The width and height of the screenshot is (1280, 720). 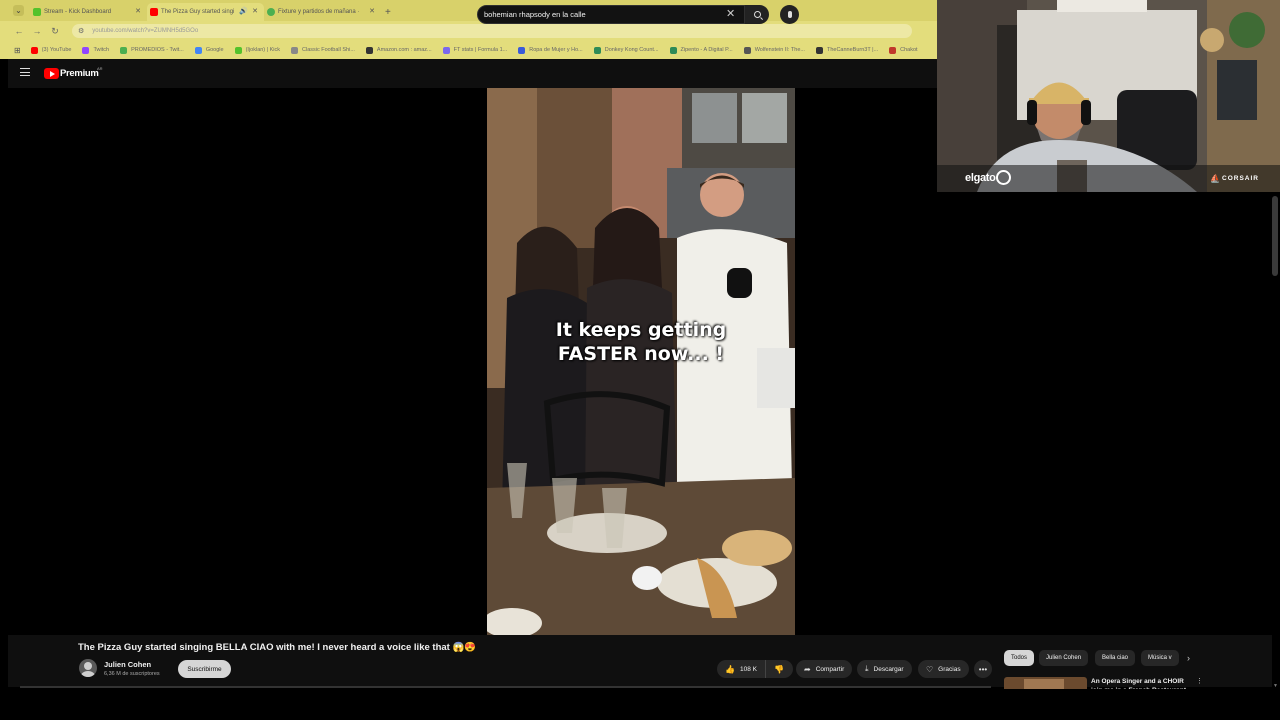 What do you see at coordinates (132, 674) in the screenshot?
I see `subscriber-count: 6,36 M de suscriptores` at bounding box center [132, 674].